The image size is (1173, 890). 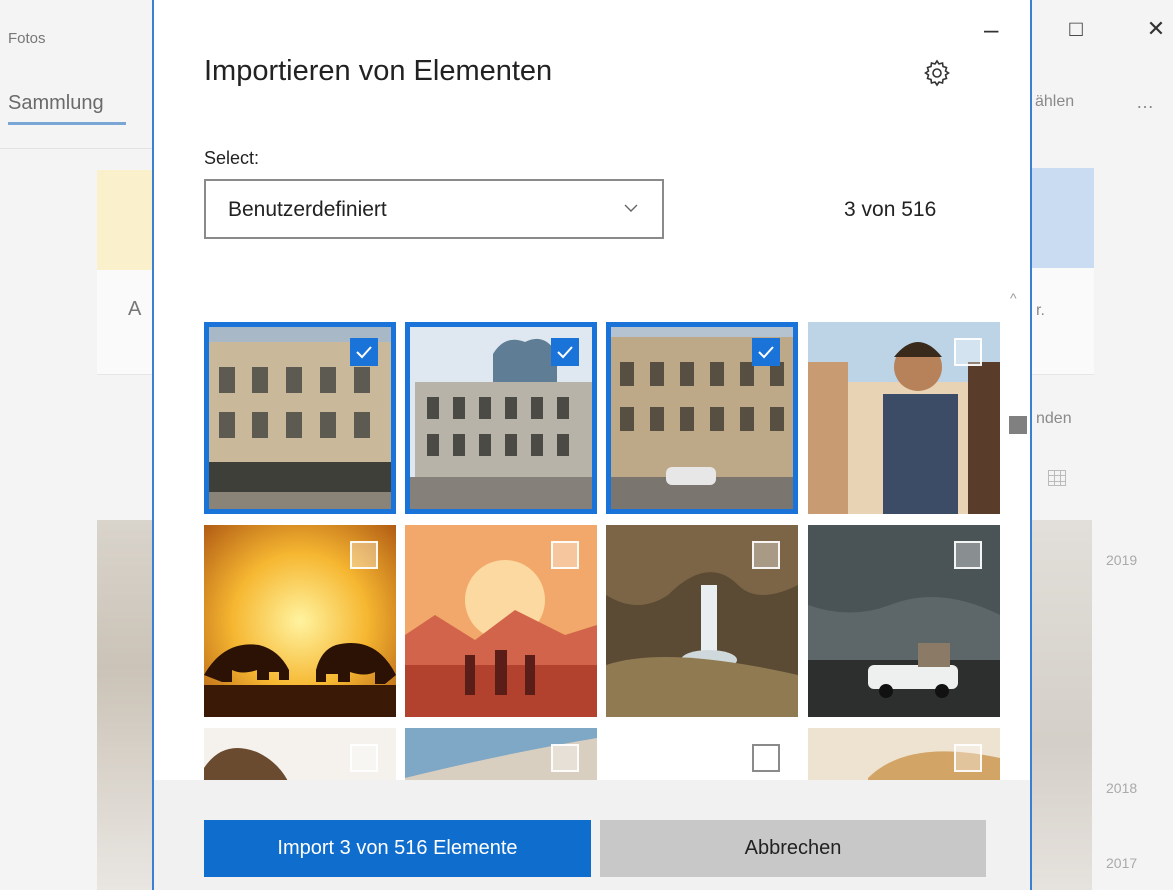 I want to click on tab-underline, so click(x=67, y=123).